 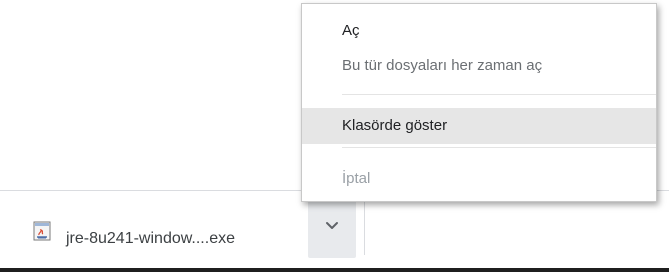 What do you see at coordinates (150, 238) in the screenshot?
I see `download-file-name: jre-8u241-window....exe` at bounding box center [150, 238].